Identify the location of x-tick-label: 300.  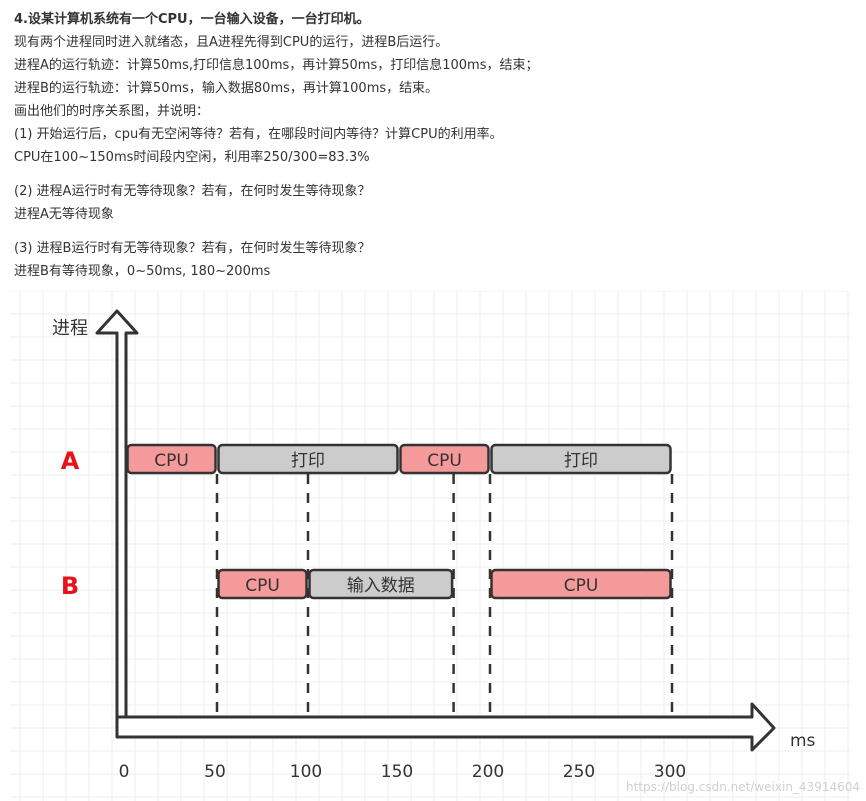
(670, 772).